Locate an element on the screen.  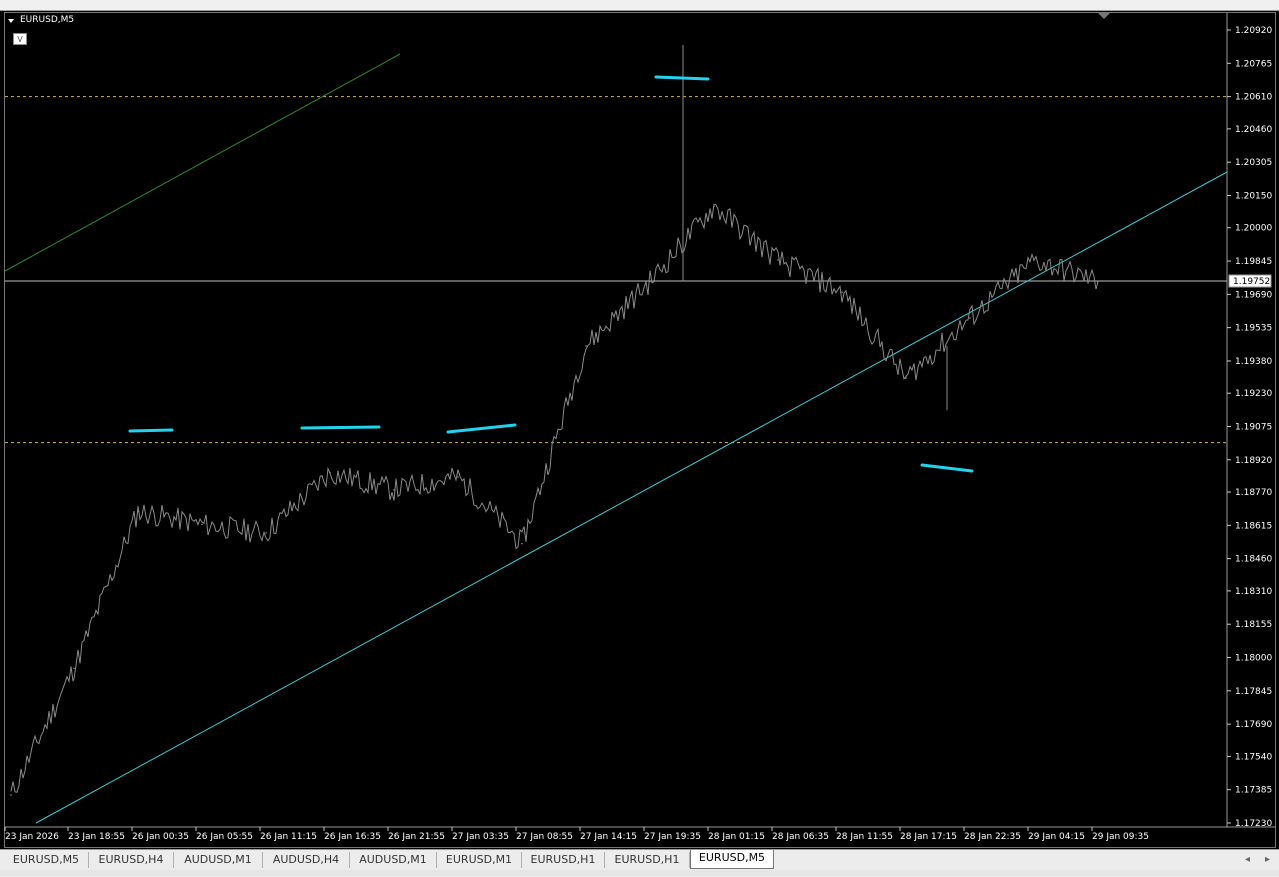
price-axis-label: 1.17845 is located at coordinates (1253, 692).